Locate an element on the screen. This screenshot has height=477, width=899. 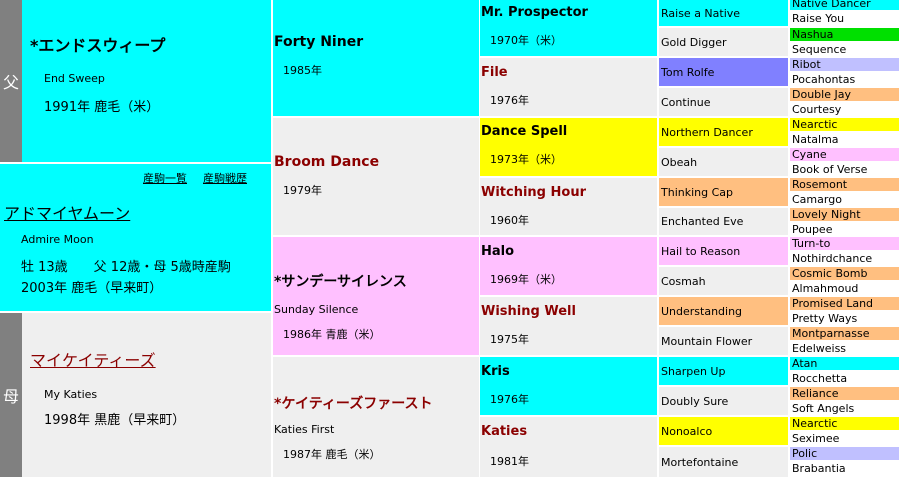
gen2-name: Dance Spell is located at coordinates (524, 131).